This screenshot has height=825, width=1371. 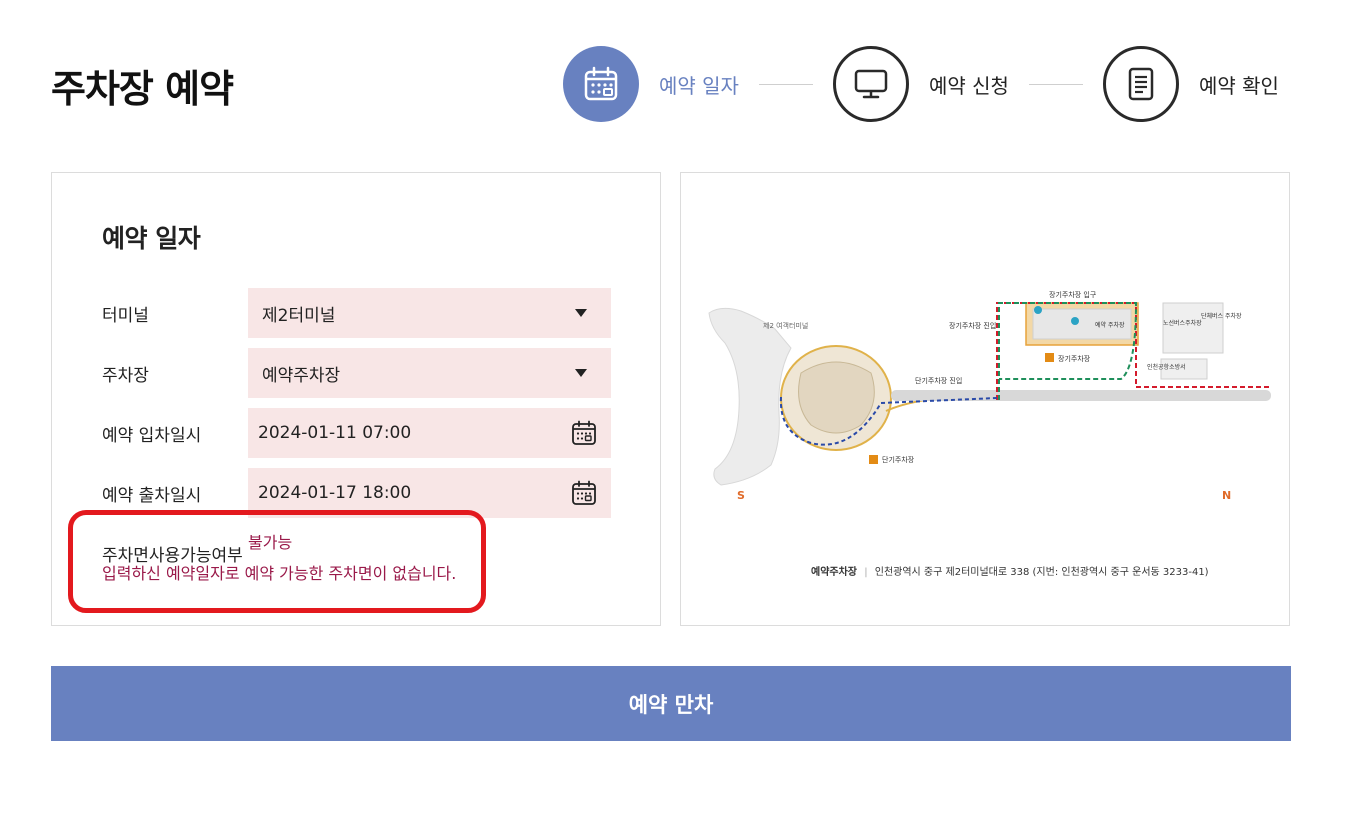 I want to click on terminal-label: 터미널, so click(x=125, y=315).